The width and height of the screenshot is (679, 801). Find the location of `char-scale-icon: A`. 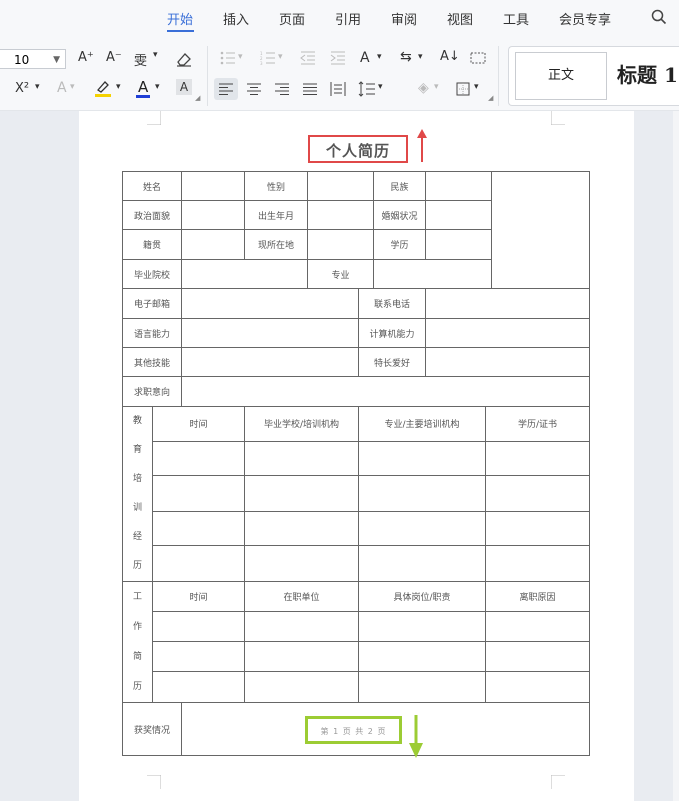

char-scale-icon: A is located at coordinates (365, 58).